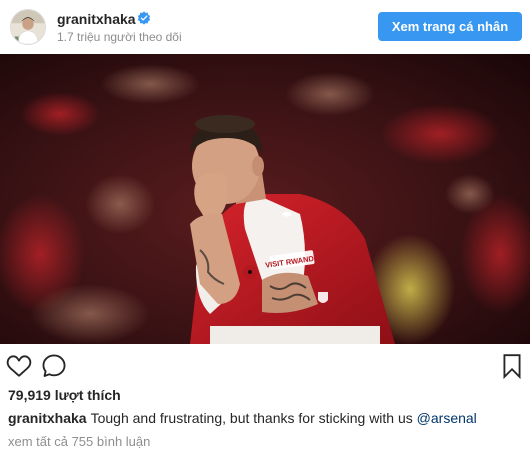  Describe the element at coordinates (265, 364) in the screenshot. I see `post-actions` at that location.